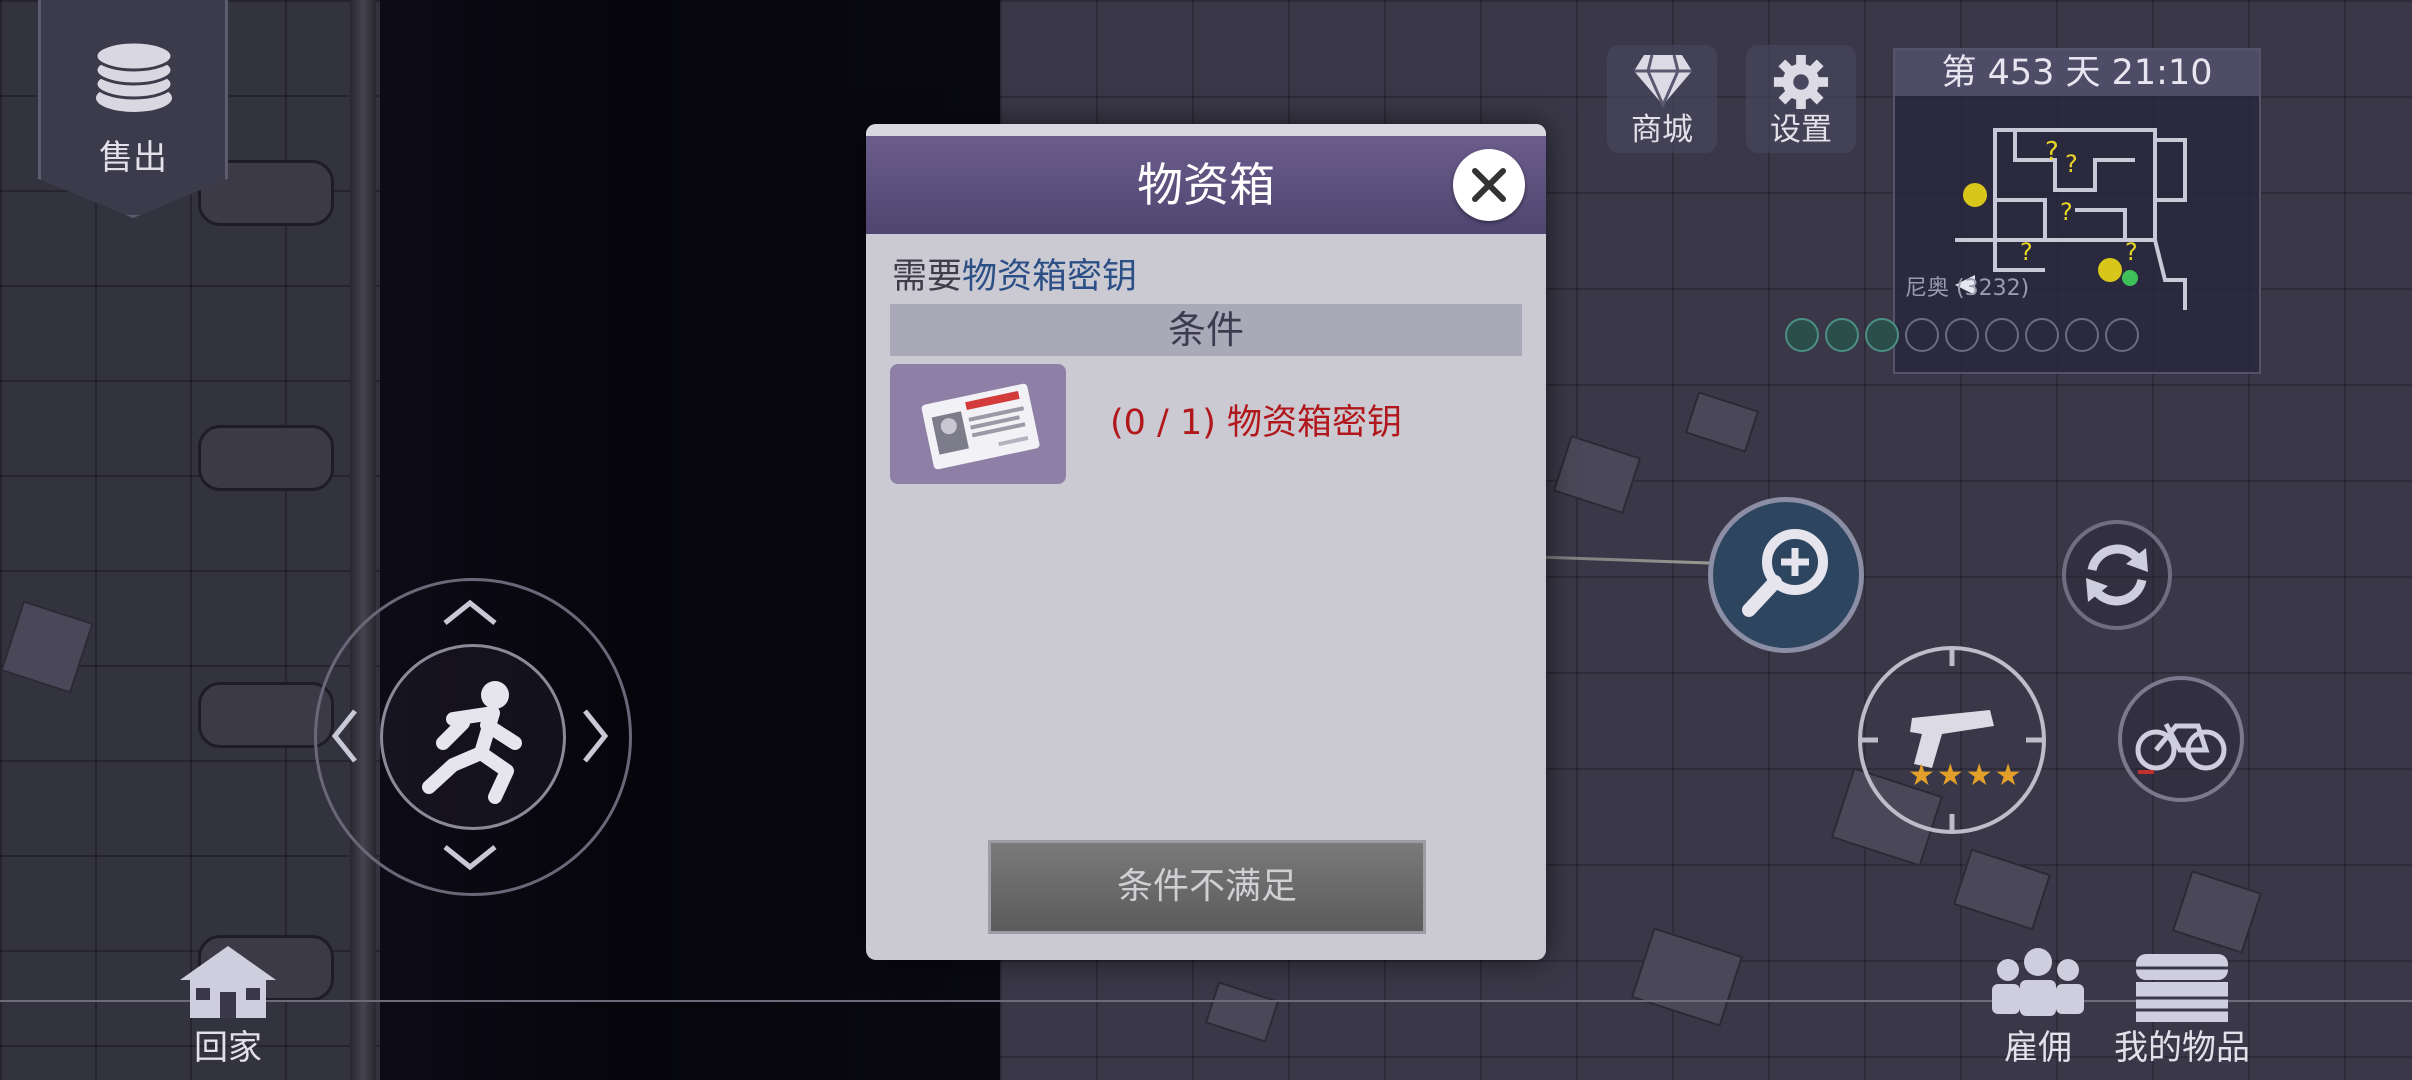 This screenshot has width=2412, height=1080. I want to click on running-man-icon, so click(472, 742).